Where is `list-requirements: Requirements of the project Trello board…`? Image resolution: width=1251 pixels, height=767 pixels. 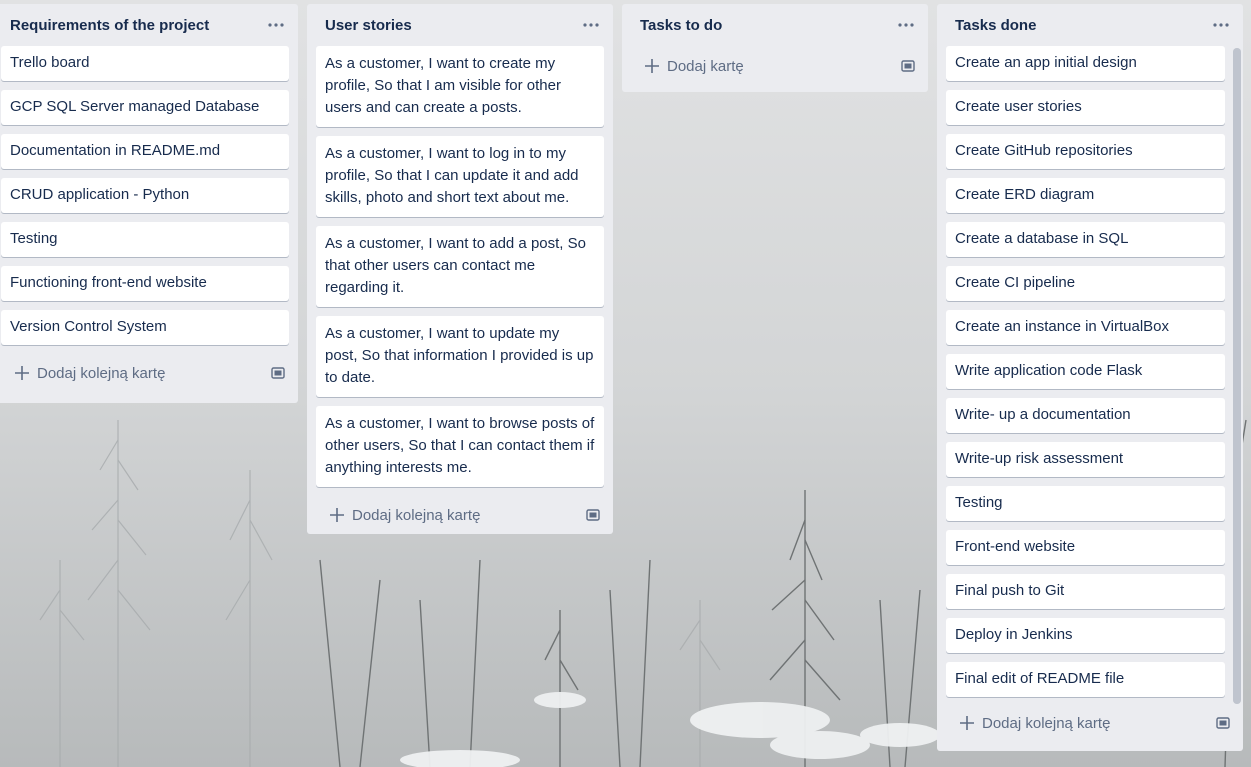
list-requirements: Requirements of the project Trello board… is located at coordinates (149, 203).